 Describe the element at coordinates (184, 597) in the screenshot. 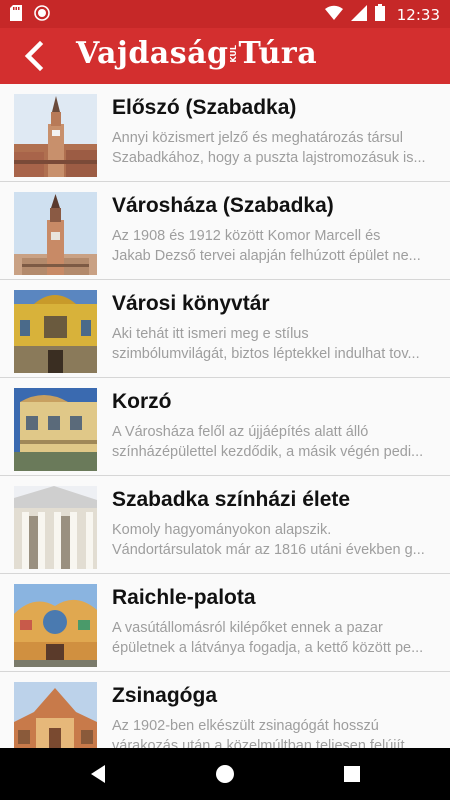

I see `item-title: Raichle-palota` at that location.